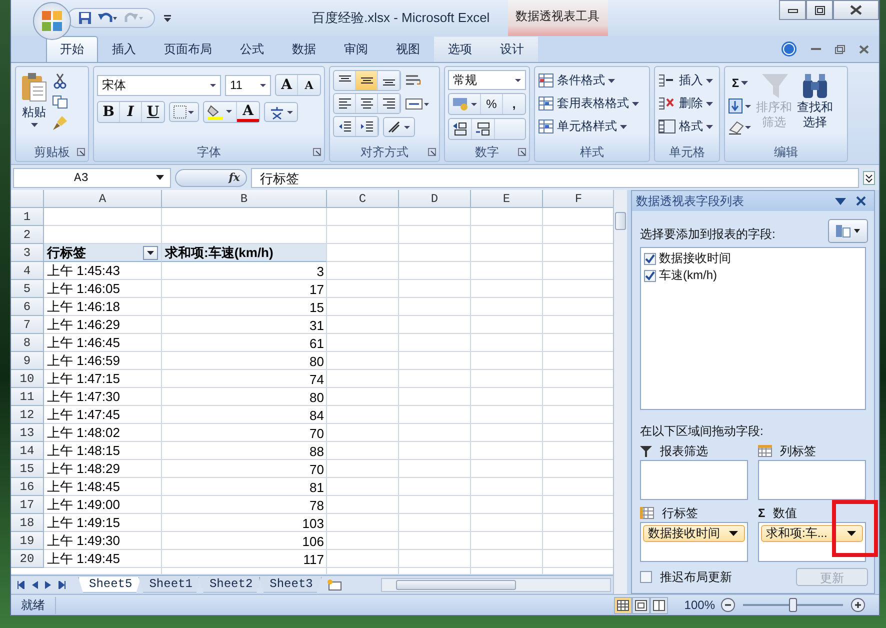 The image size is (886, 628). I want to click on style-menu-button: 单元格样式, so click(592, 126).